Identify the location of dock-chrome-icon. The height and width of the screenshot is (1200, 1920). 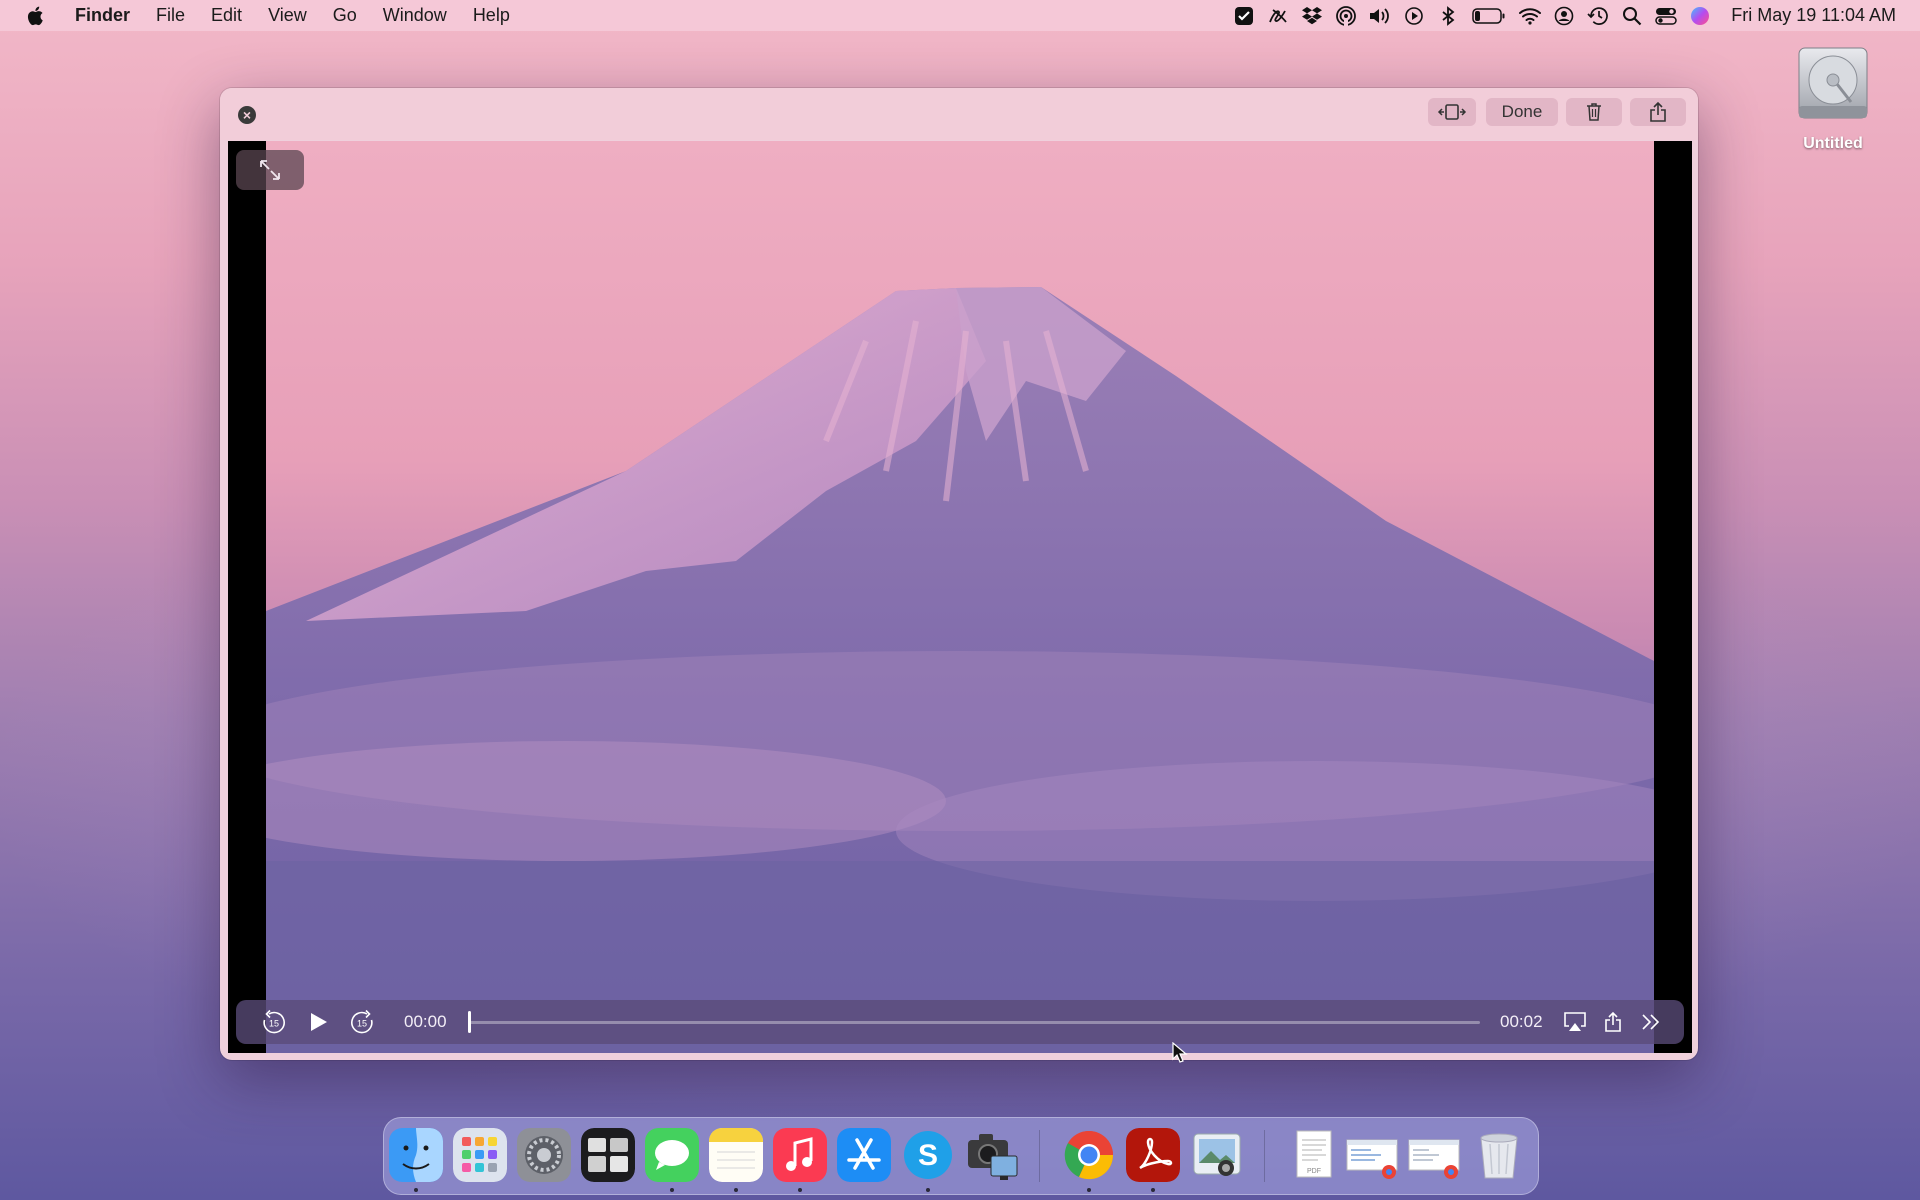
(1089, 1155).